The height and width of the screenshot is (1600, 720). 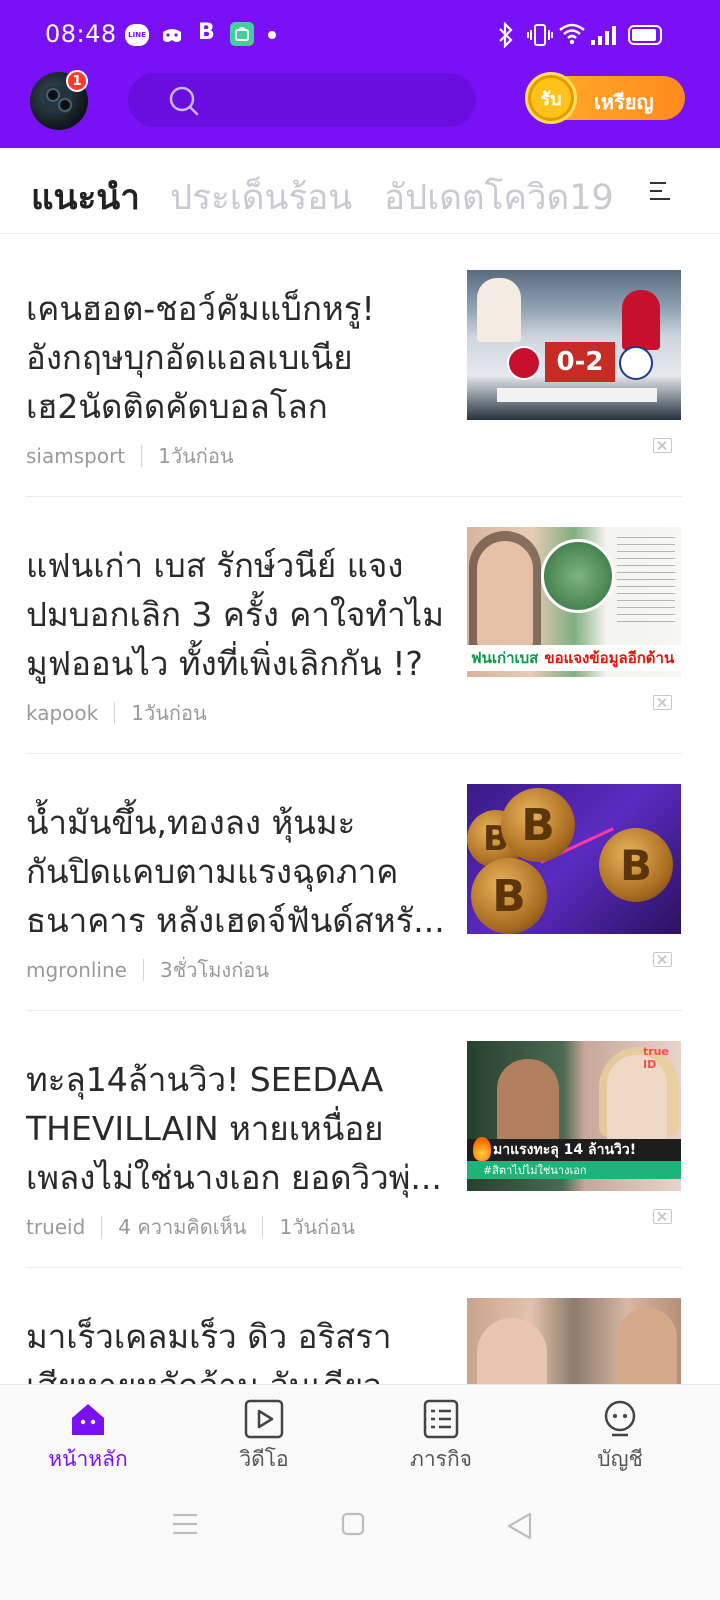 I want to click on get-coins-label: เหรียญ, so click(x=624, y=102).